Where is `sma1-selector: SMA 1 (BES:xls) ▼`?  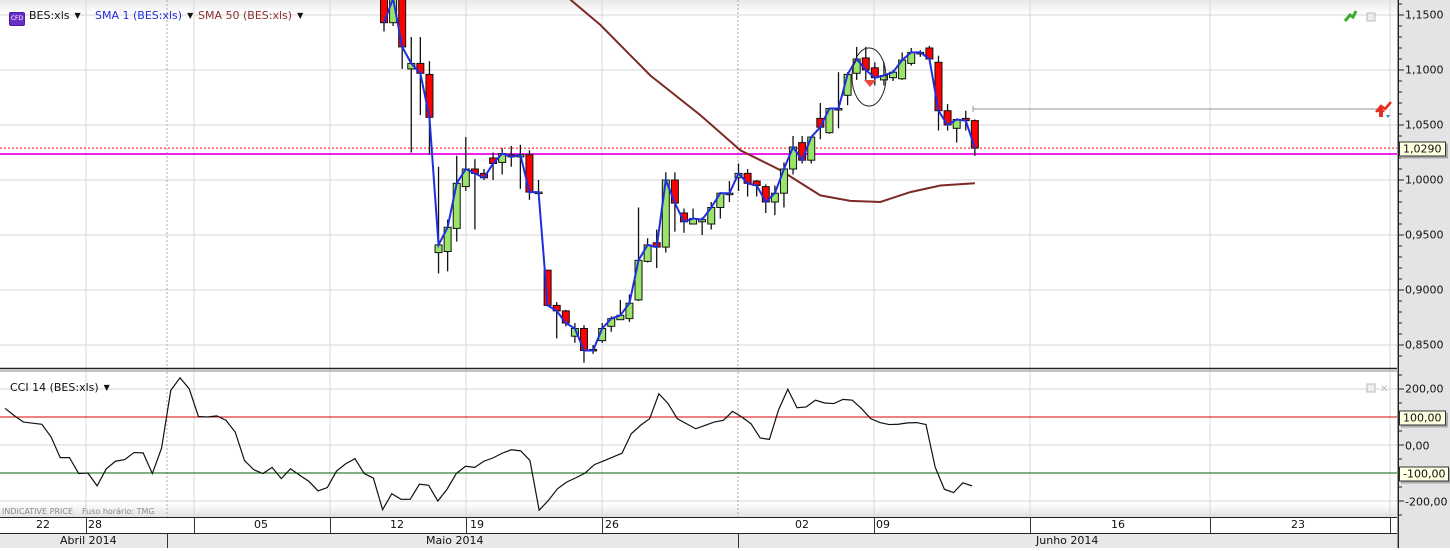 sma1-selector: SMA 1 (BES:xls) ▼ is located at coordinates (144, 15).